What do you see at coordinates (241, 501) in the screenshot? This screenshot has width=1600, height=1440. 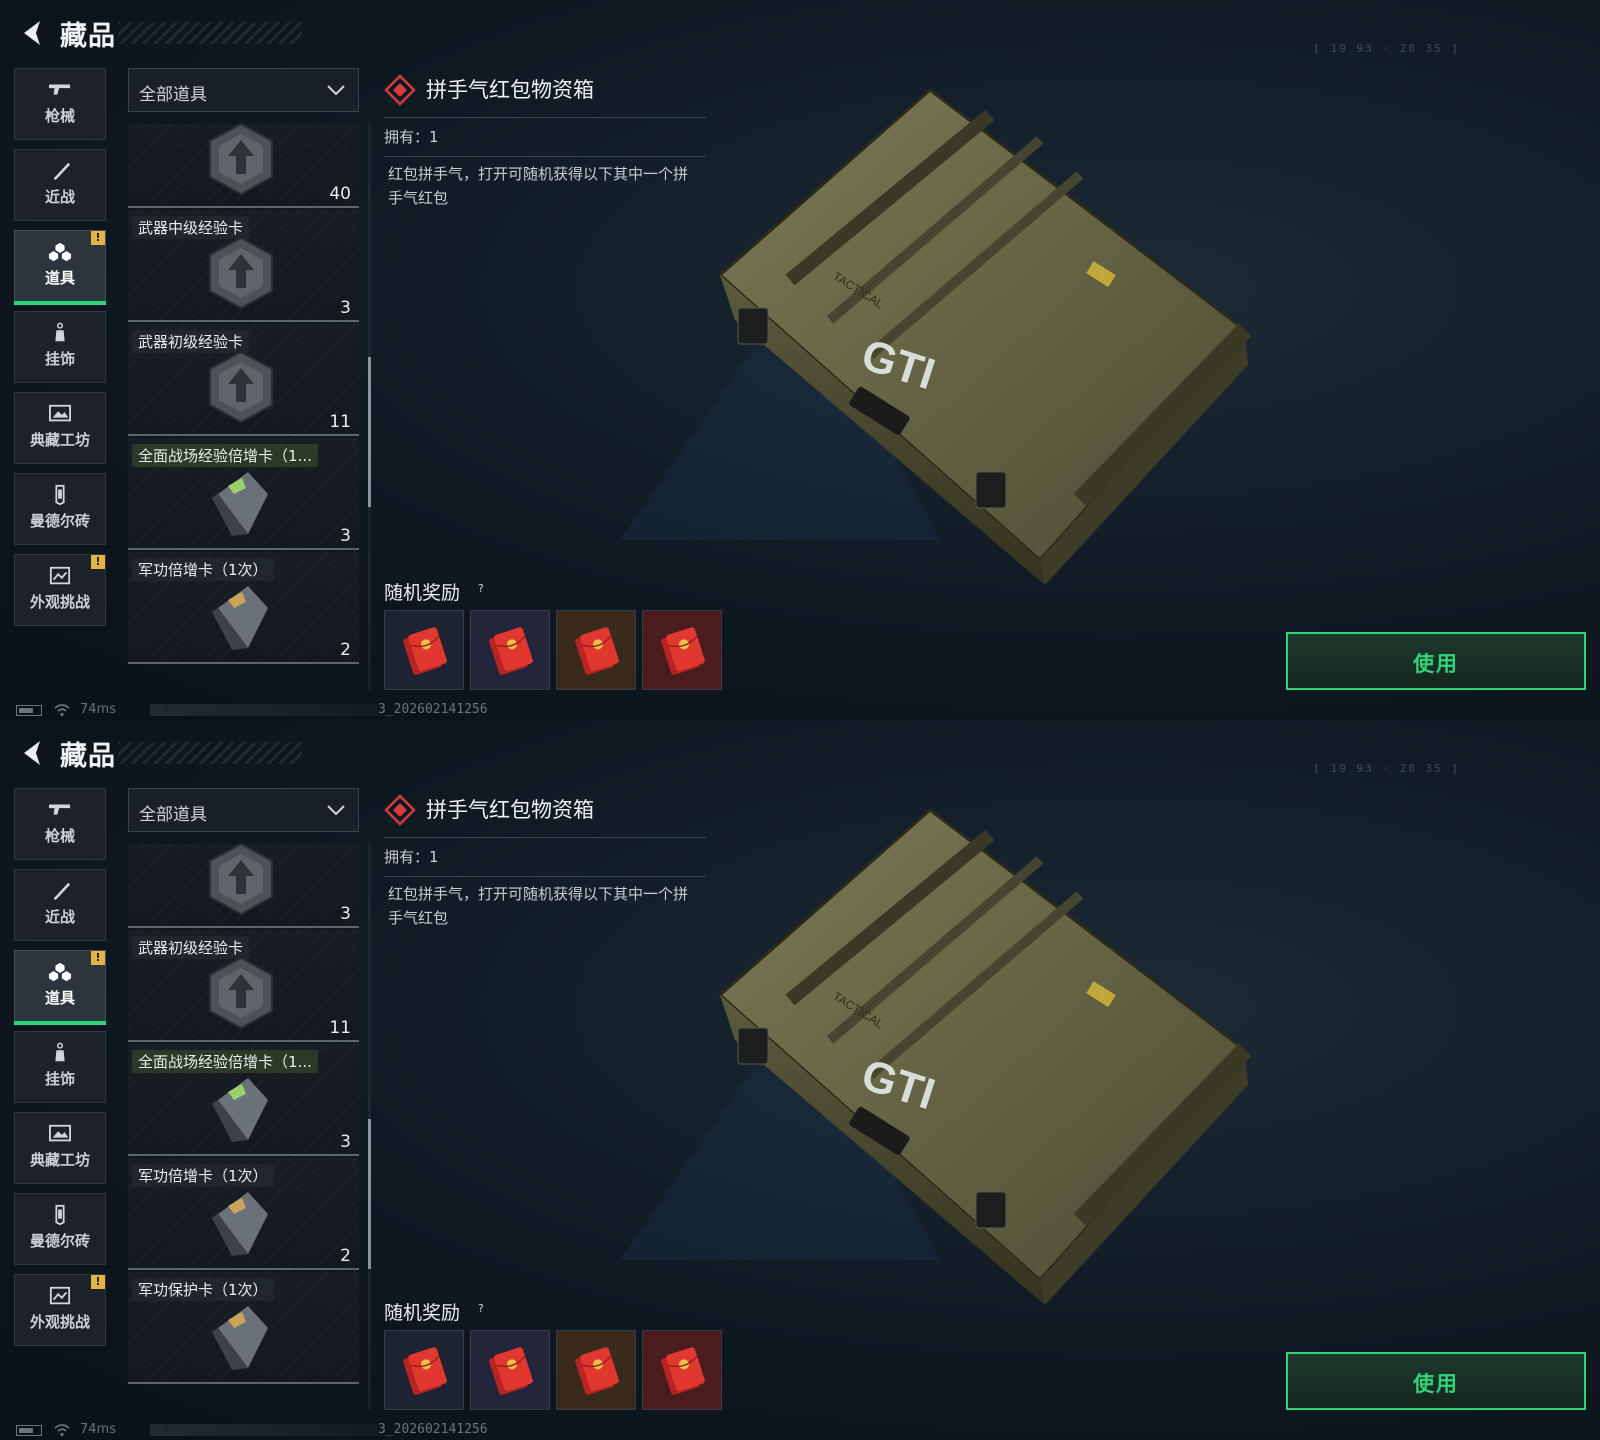 I see `exp-boost-card-icon` at bounding box center [241, 501].